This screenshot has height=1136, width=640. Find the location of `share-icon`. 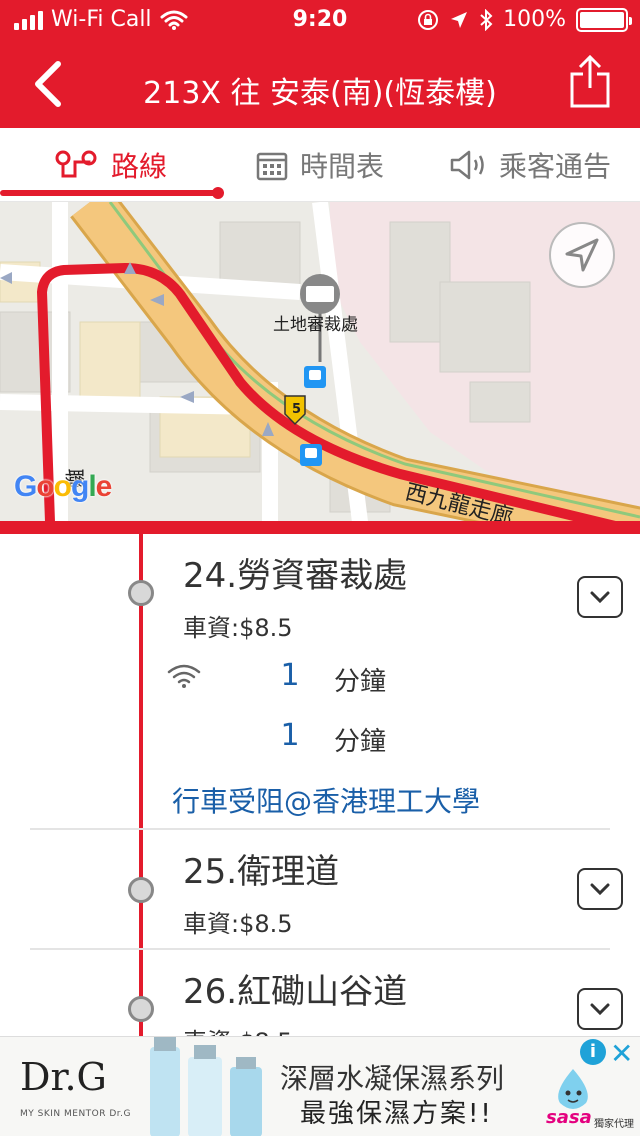

share-icon is located at coordinates (590, 82).